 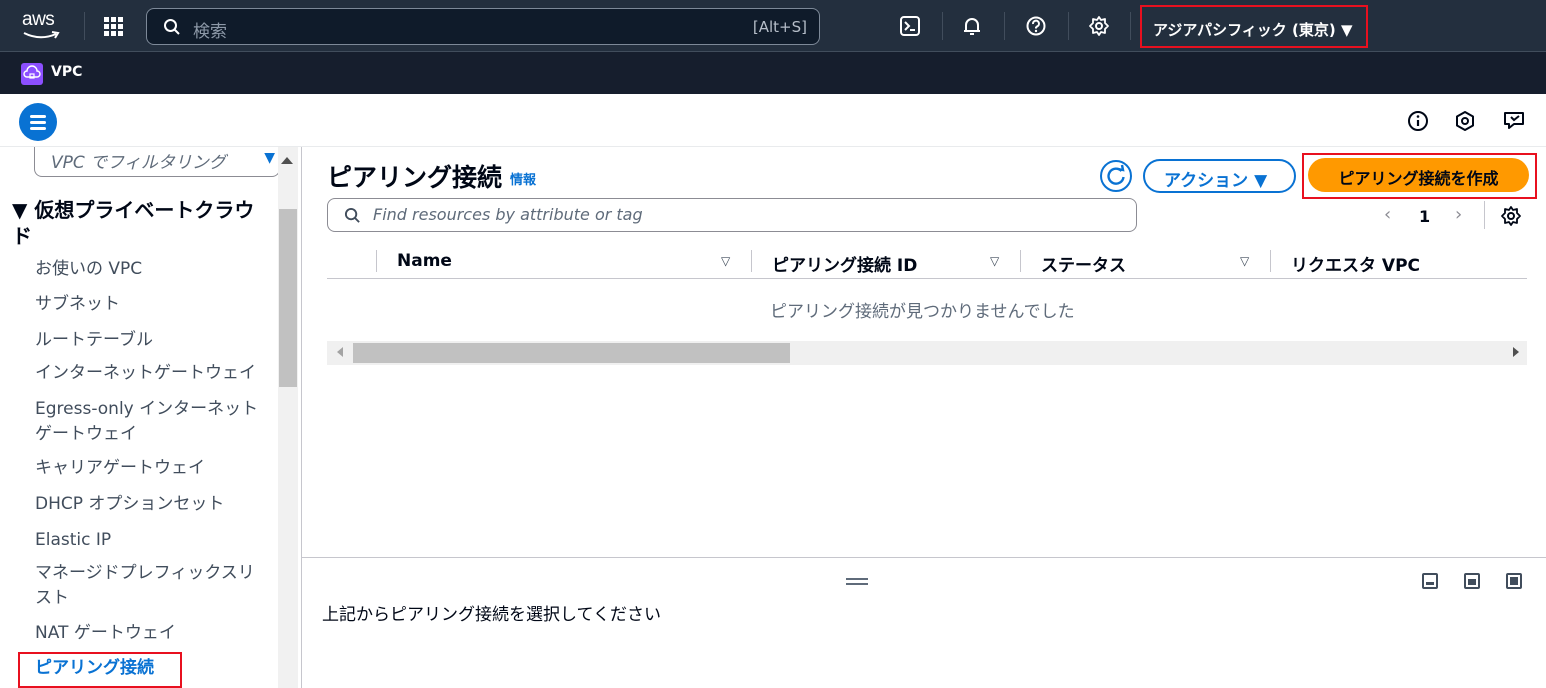 What do you see at coordinates (1465, 121) in the screenshot?
I see `settings-hexagon-icon` at bounding box center [1465, 121].